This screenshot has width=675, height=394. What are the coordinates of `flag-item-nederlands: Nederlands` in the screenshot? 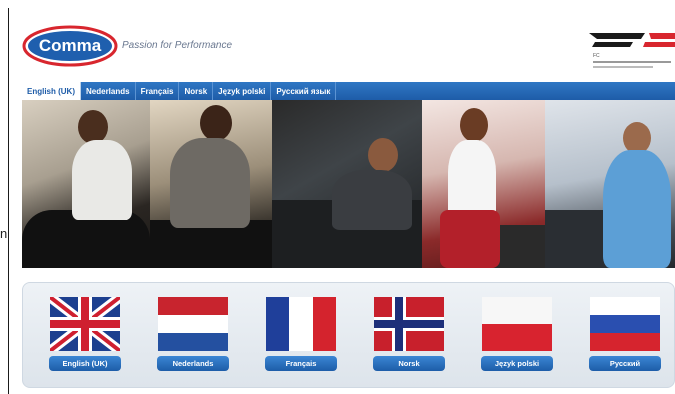 It's located at (193, 334).